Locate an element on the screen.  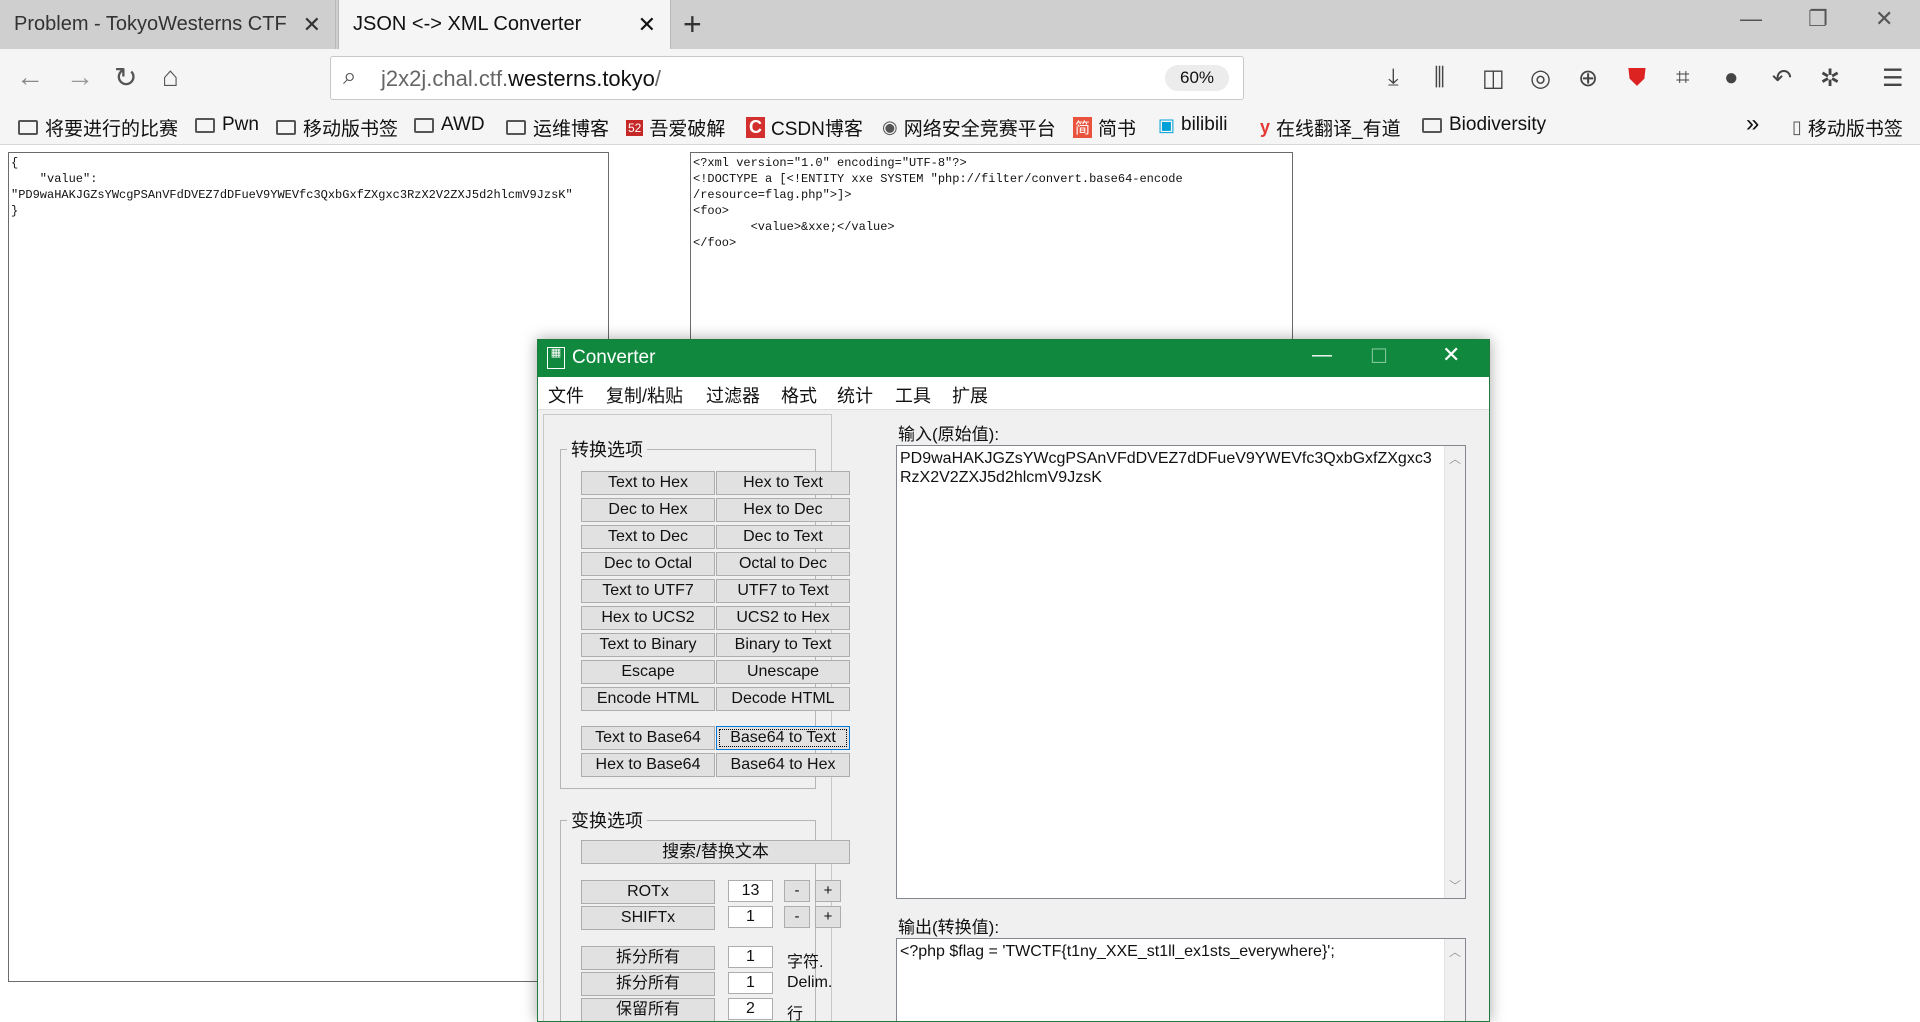
shiftx-input: 1 is located at coordinates (750, 917).